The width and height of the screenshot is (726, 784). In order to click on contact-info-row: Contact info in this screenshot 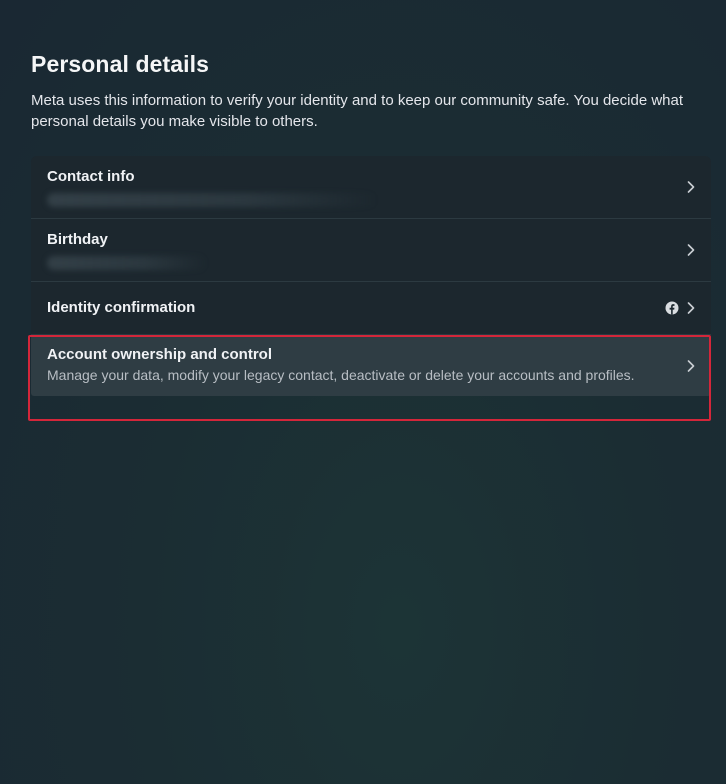, I will do `click(371, 187)`.